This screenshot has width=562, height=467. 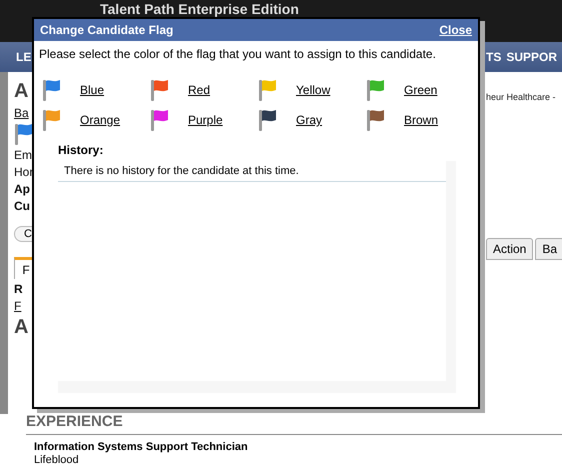 What do you see at coordinates (22, 189) in the screenshot?
I see `text: Ap` at bounding box center [22, 189].